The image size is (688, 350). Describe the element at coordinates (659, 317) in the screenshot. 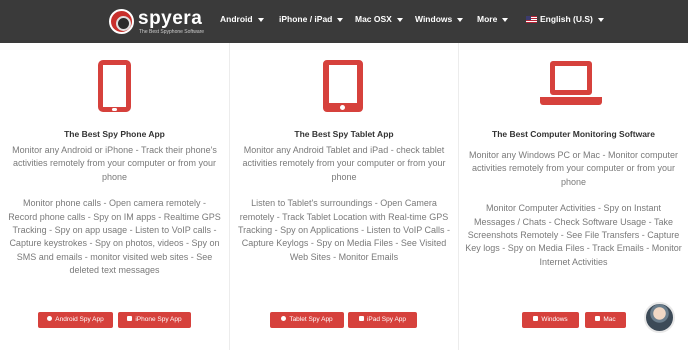

I see `support-chat-avatar` at that location.